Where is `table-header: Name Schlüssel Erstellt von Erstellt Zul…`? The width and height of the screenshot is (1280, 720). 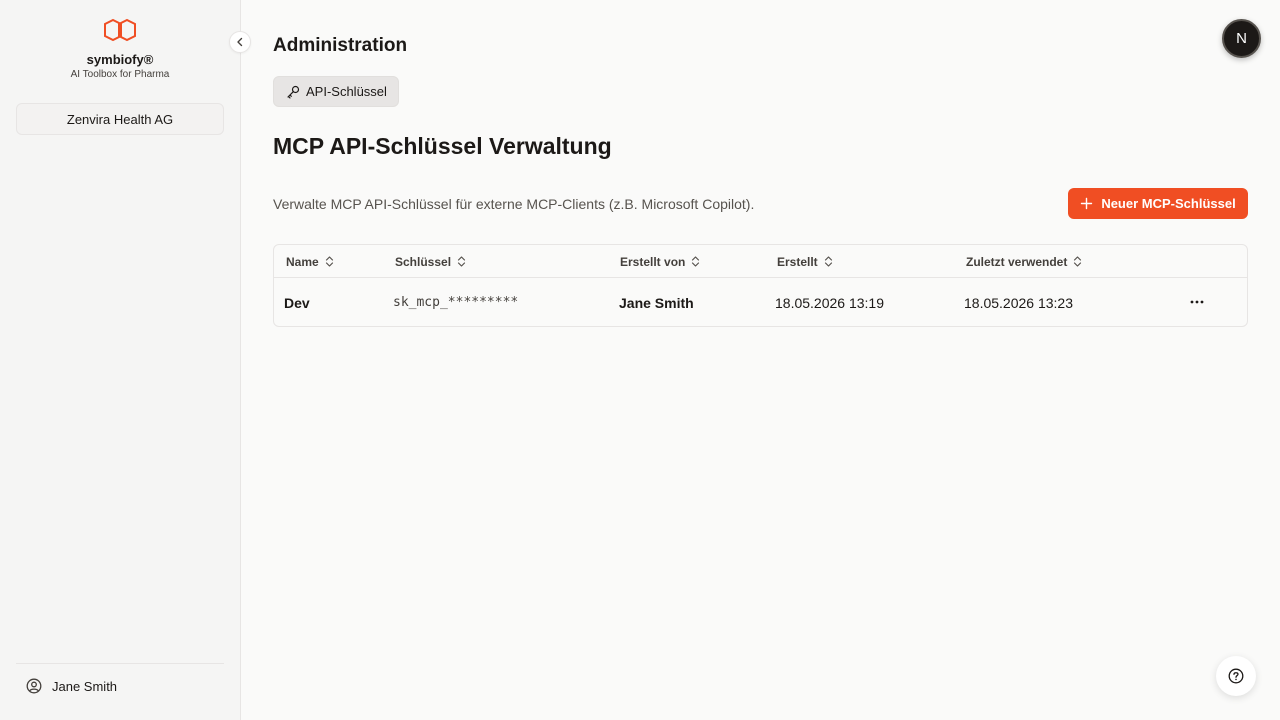 table-header: Name Schlüssel Erstellt von Erstellt Zul… is located at coordinates (760, 261).